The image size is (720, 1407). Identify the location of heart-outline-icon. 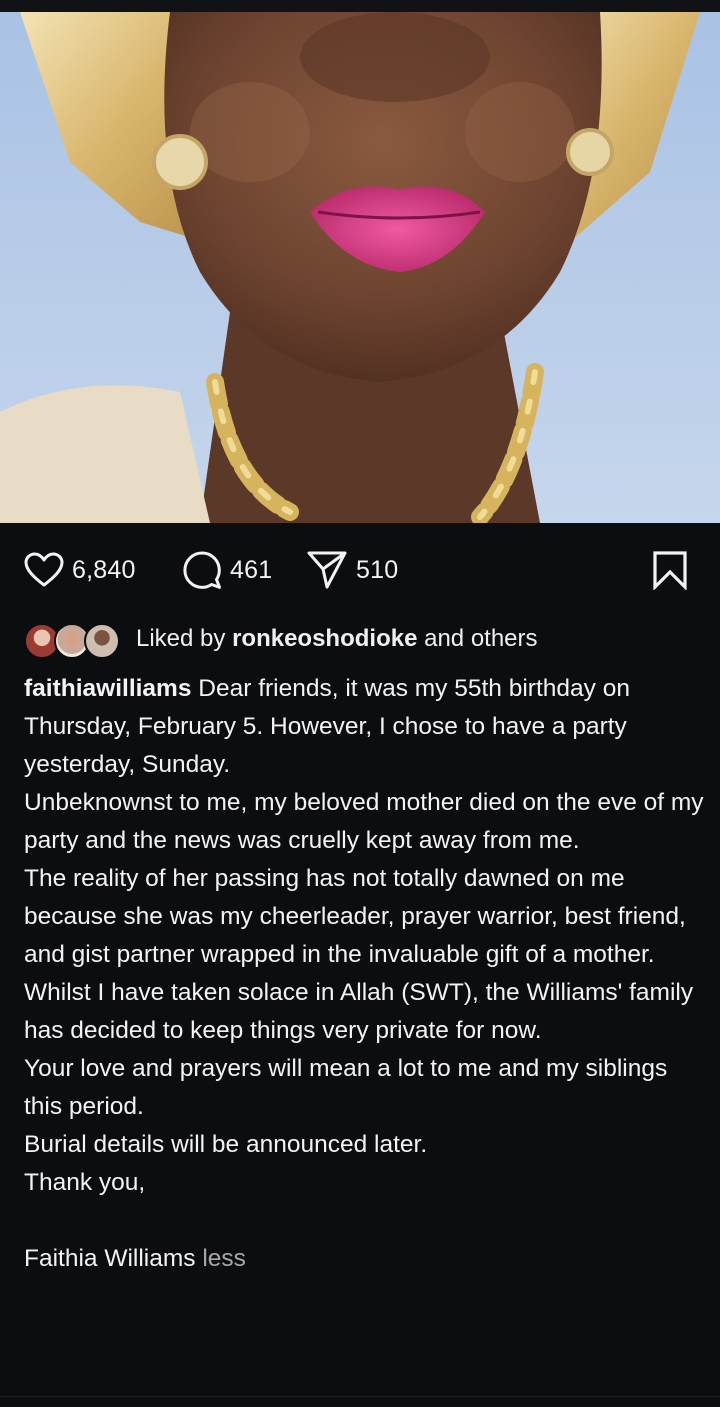
(44, 569).